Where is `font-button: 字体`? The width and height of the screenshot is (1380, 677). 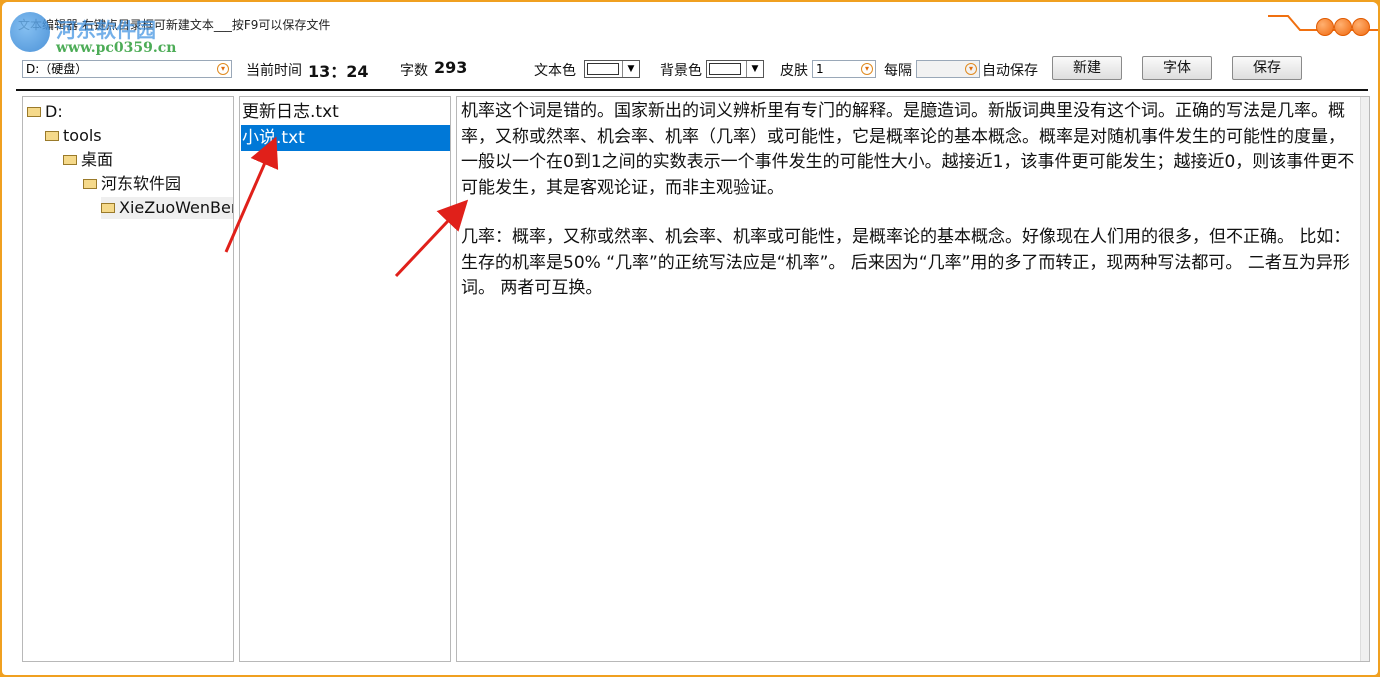 font-button: 字体 is located at coordinates (1177, 68).